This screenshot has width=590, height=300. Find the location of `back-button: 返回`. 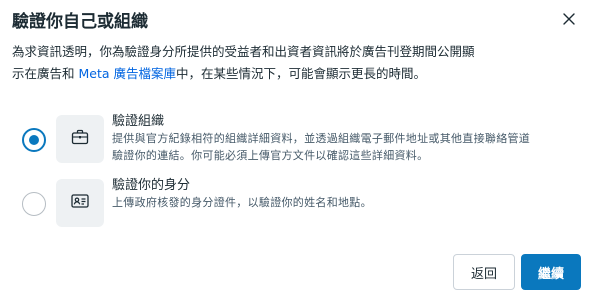

back-button: 返回 is located at coordinates (484, 272).